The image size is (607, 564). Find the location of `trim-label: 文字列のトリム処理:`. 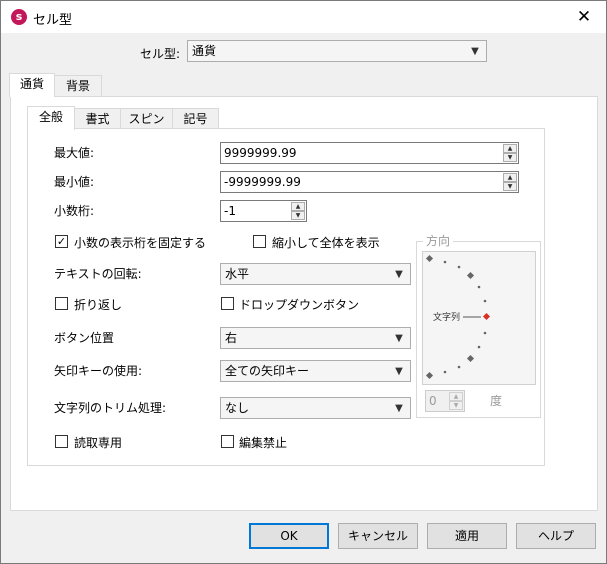

trim-label: 文字列のトリム処理: is located at coordinates (110, 408).